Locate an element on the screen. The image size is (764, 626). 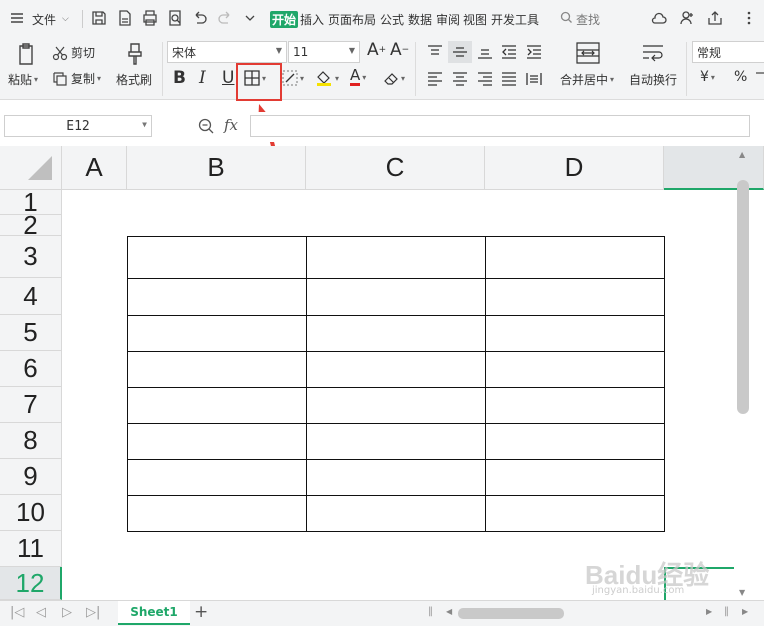
cloud-icon is located at coordinates (659, 18).